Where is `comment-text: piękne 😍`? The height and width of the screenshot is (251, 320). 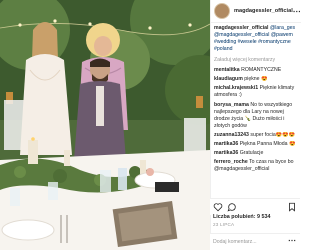
comment-text: piękne 😍 is located at coordinates (256, 79).